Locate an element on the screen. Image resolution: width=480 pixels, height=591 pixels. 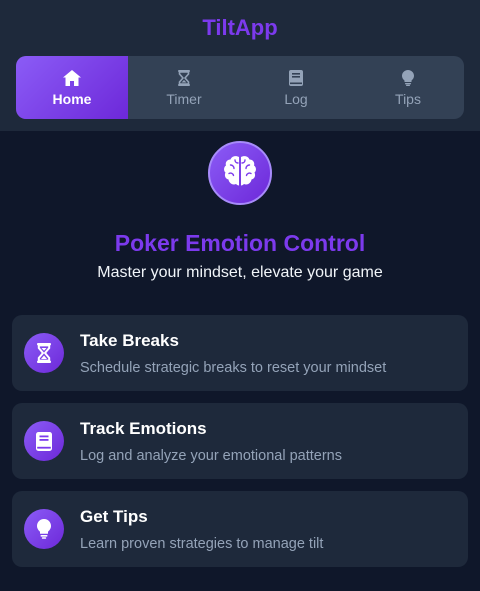
tab-timer: Timer is located at coordinates (184, 87).